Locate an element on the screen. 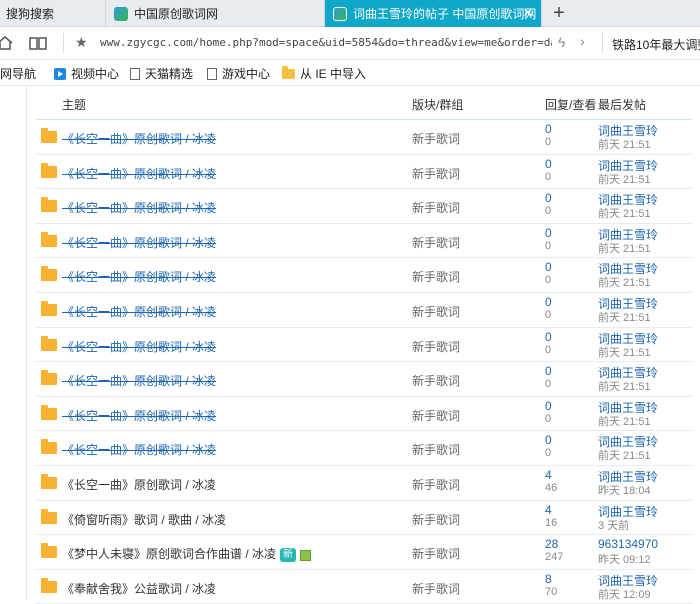 The height and width of the screenshot is (604, 700). image-attachment-icon is located at coordinates (306, 555).